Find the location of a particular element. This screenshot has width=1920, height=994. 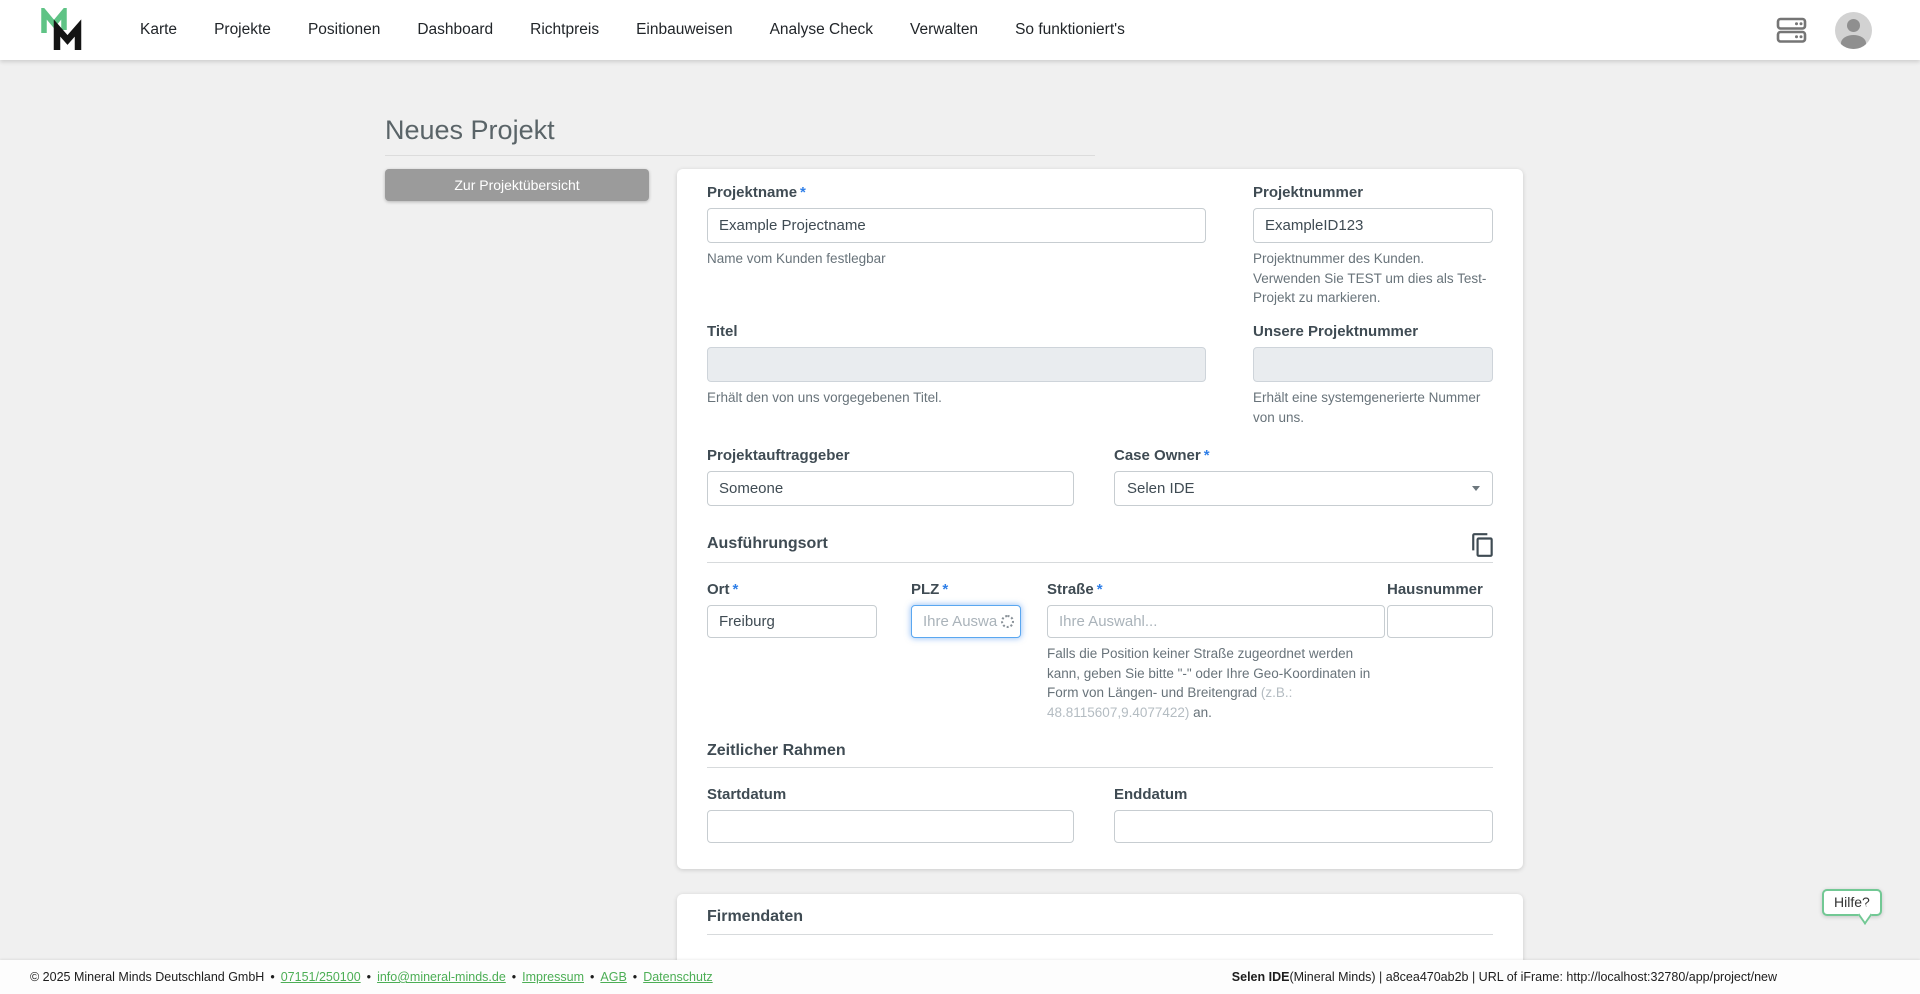

enddatum-input is located at coordinates (1303, 826).